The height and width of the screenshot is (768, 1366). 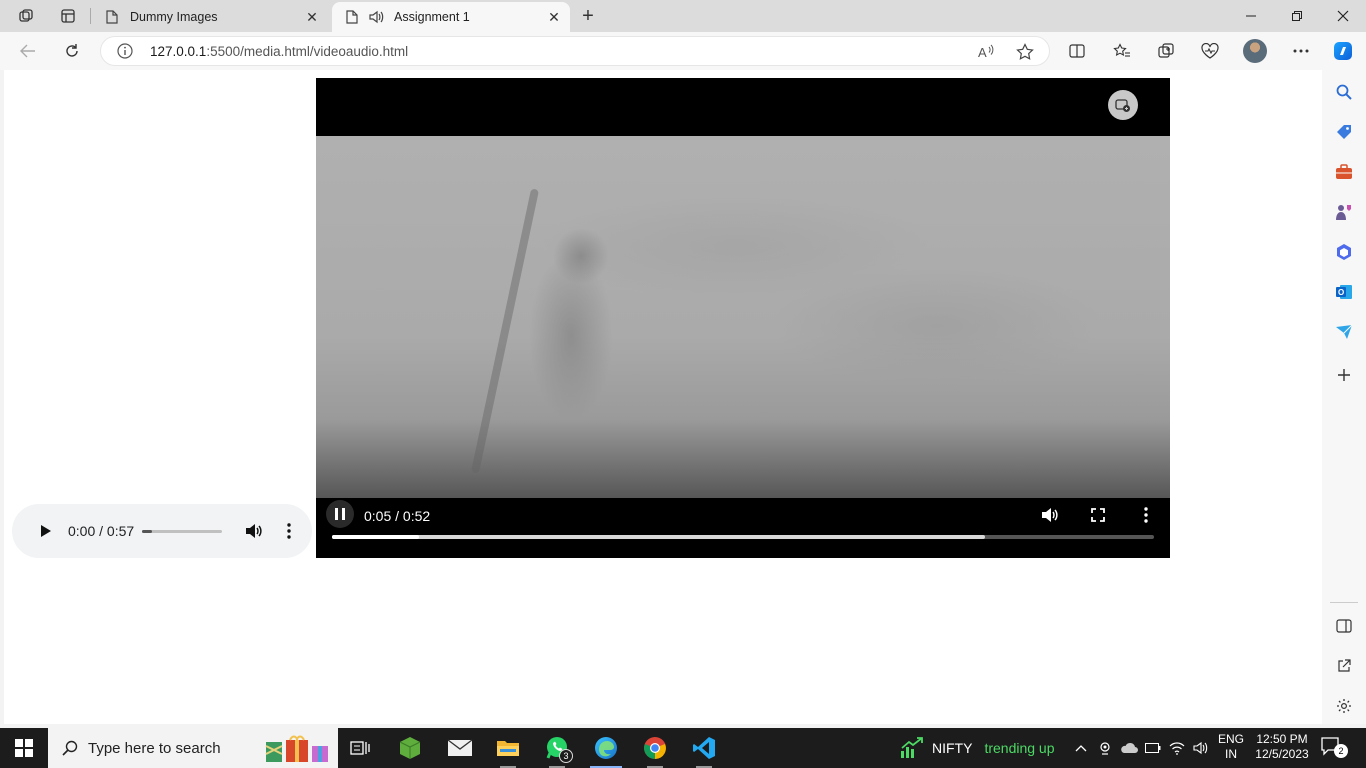 I want to click on tab-title: Assignment 1, so click(x=432, y=17).